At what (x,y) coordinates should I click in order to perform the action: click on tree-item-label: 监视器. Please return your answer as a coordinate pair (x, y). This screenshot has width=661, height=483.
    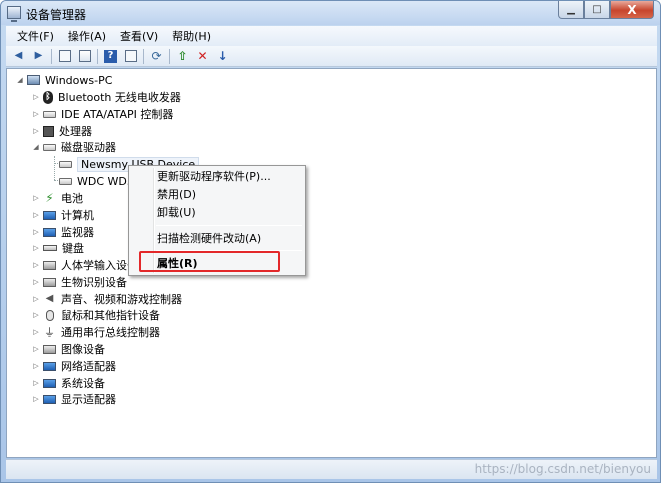
    Looking at the image, I should click on (77, 232).